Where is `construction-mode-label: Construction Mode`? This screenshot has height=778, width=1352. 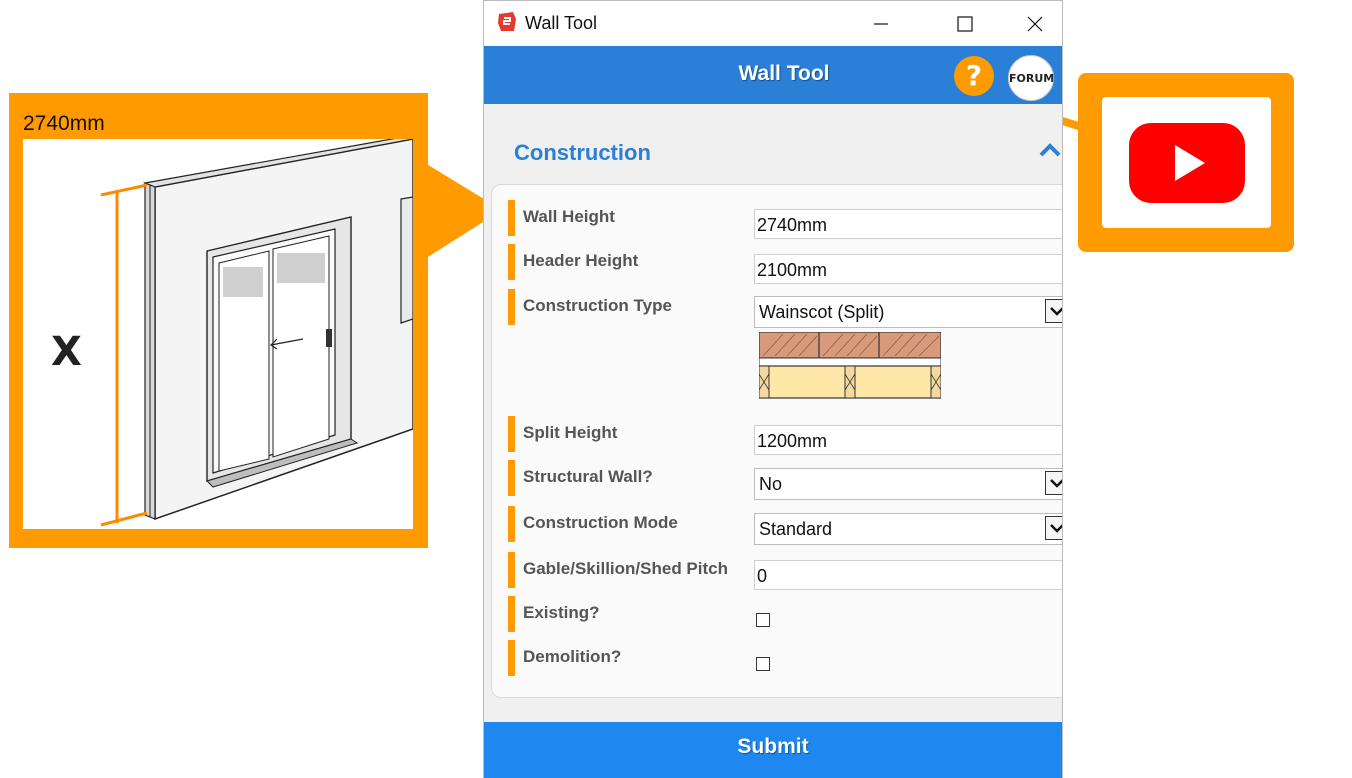
construction-mode-label: Construction Mode is located at coordinates (593, 524).